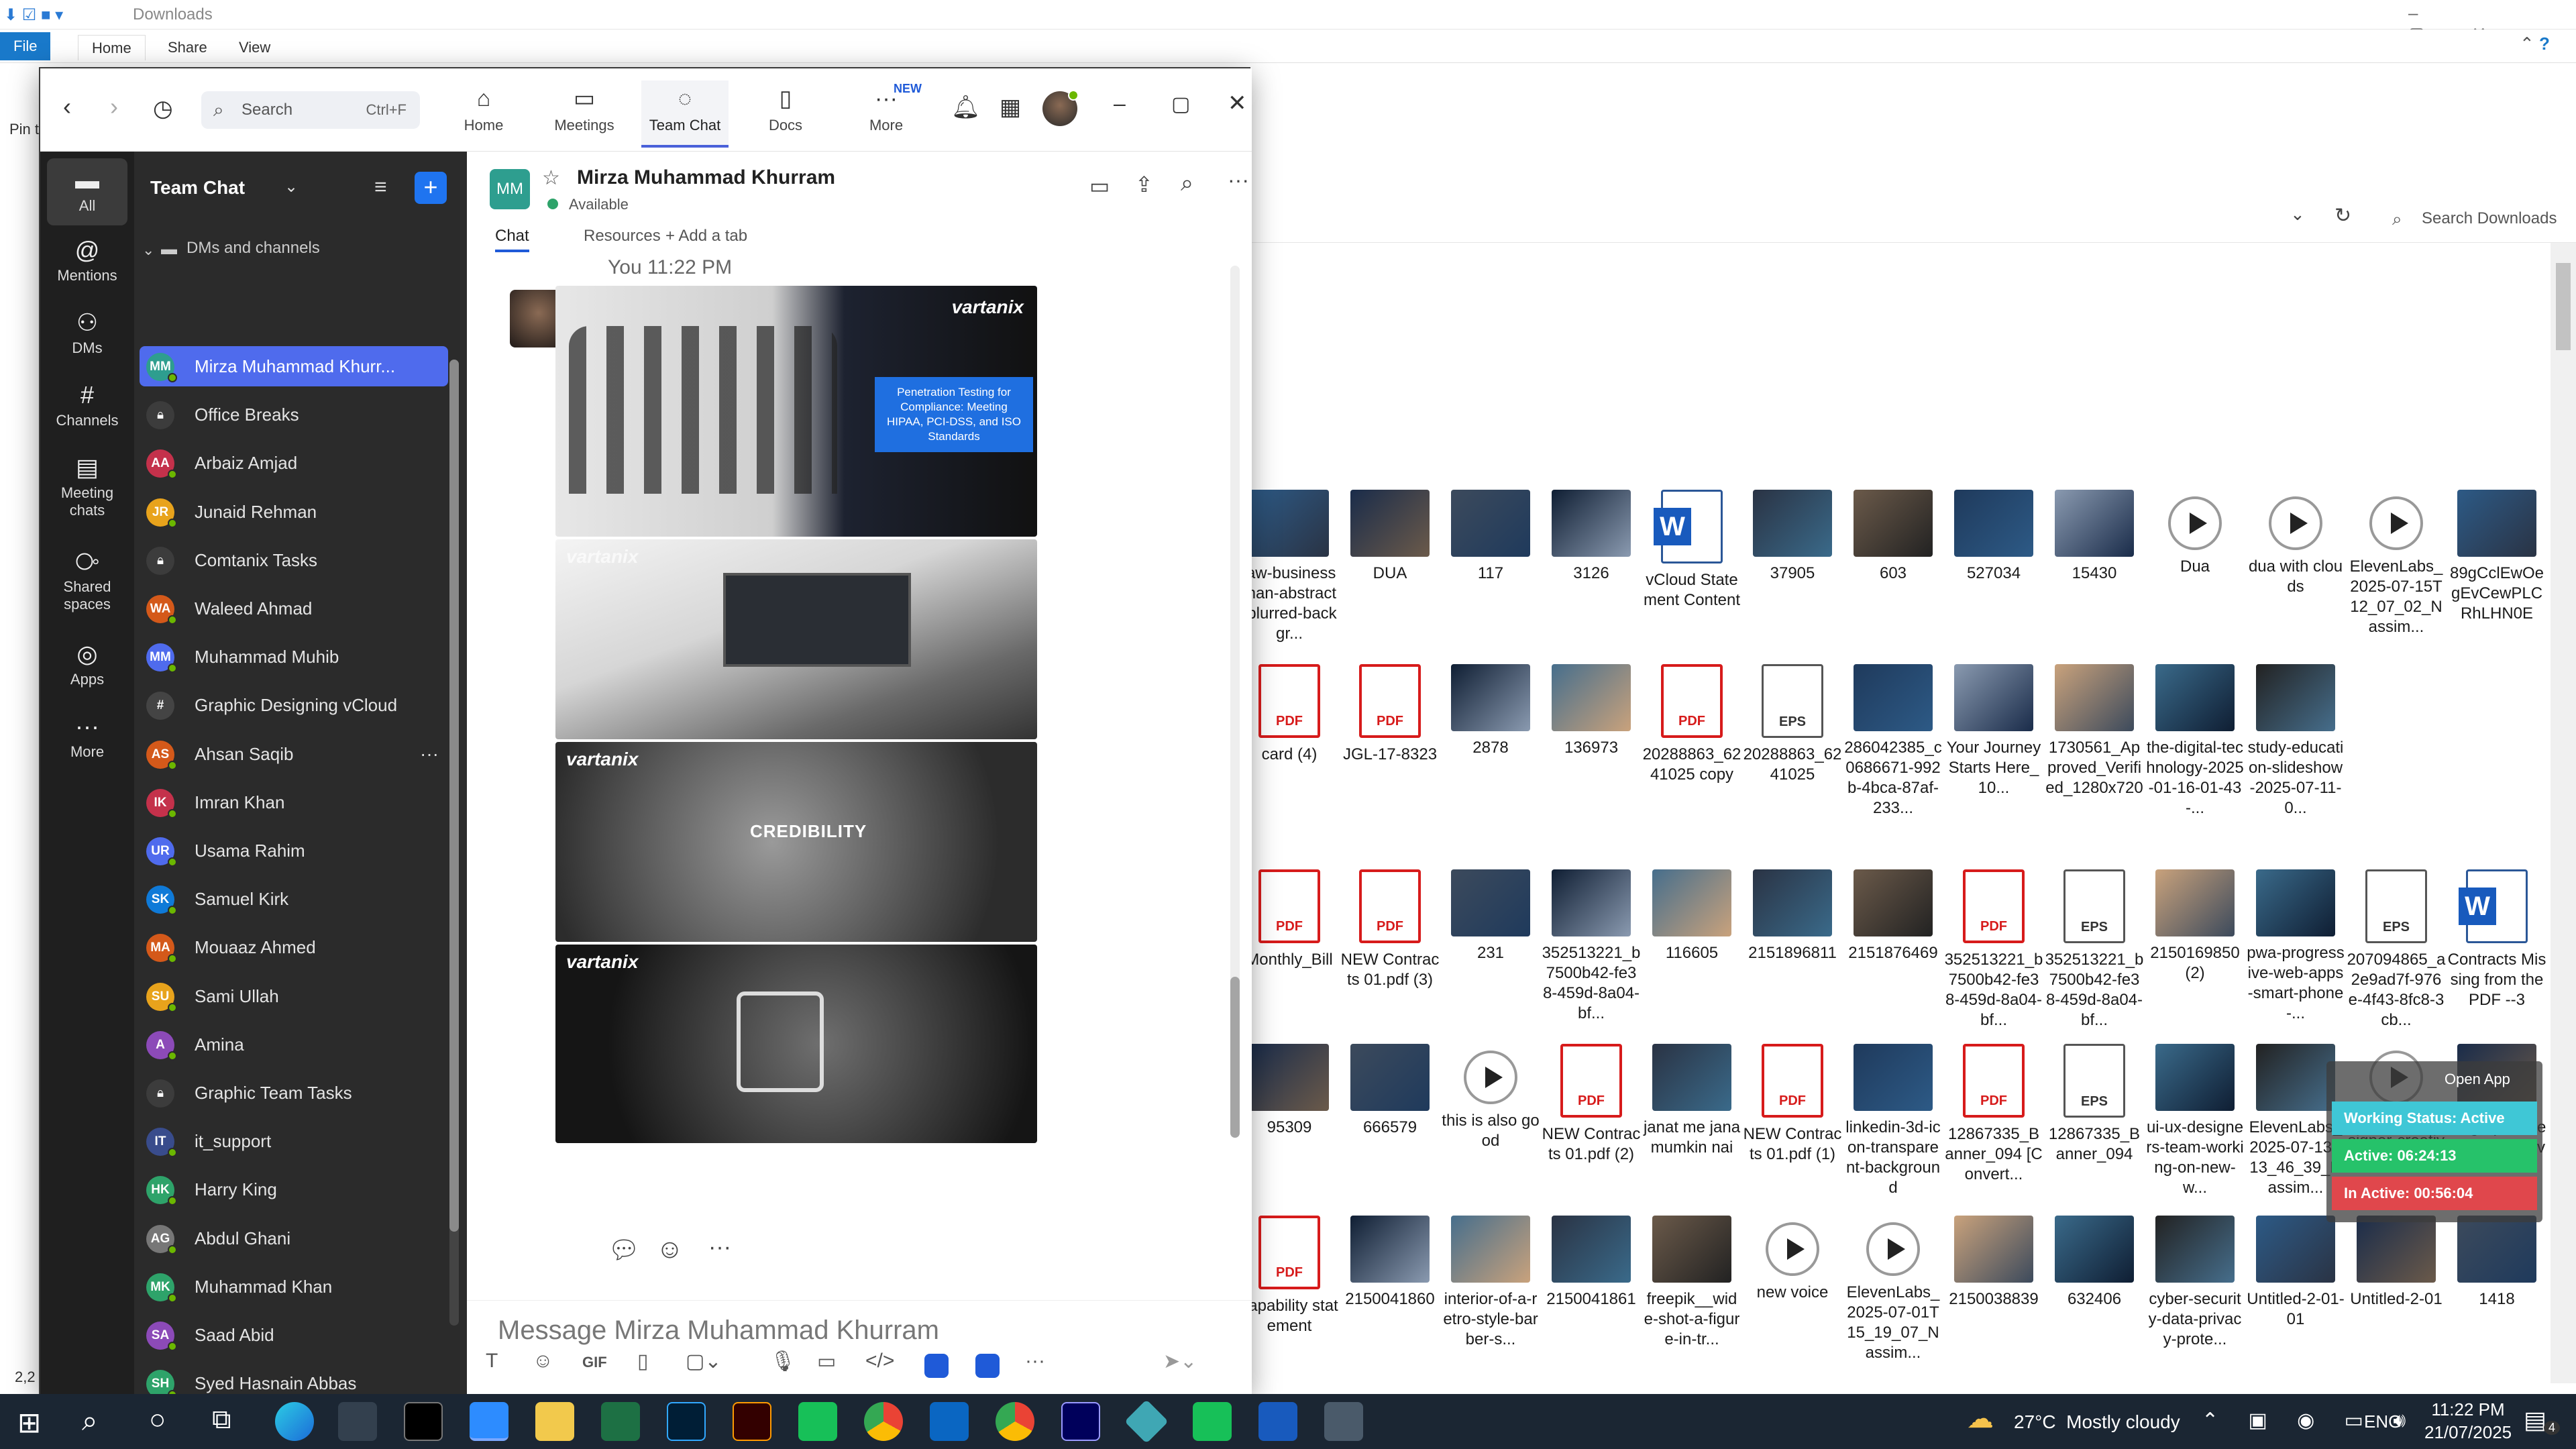 The width and height of the screenshot is (2576, 1449). I want to click on filter-icon: ≡, so click(380, 186).